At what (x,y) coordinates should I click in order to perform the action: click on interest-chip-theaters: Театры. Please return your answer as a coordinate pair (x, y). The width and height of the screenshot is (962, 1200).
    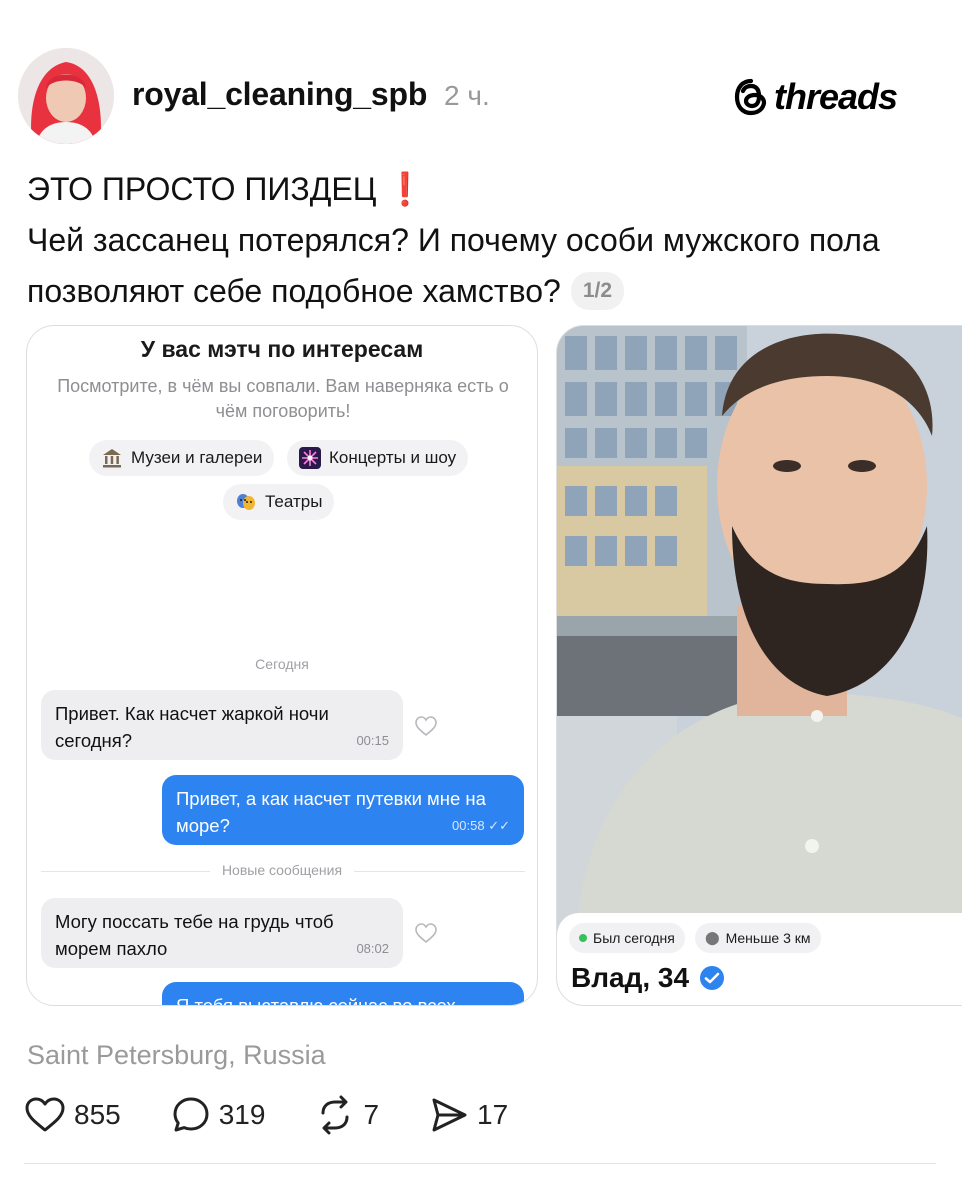
    Looking at the image, I should click on (279, 502).